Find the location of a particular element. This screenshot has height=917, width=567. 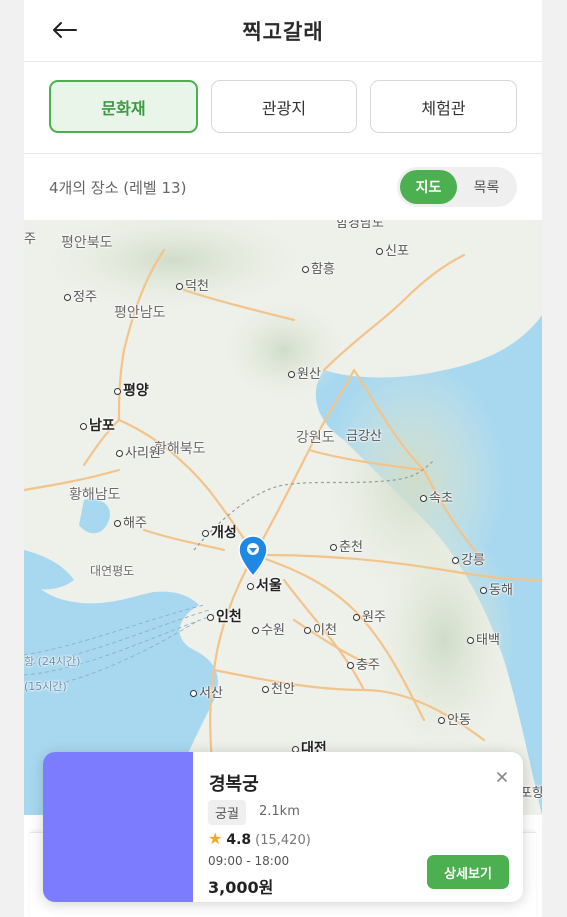

map-label: 평양 is located at coordinates (136, 391).